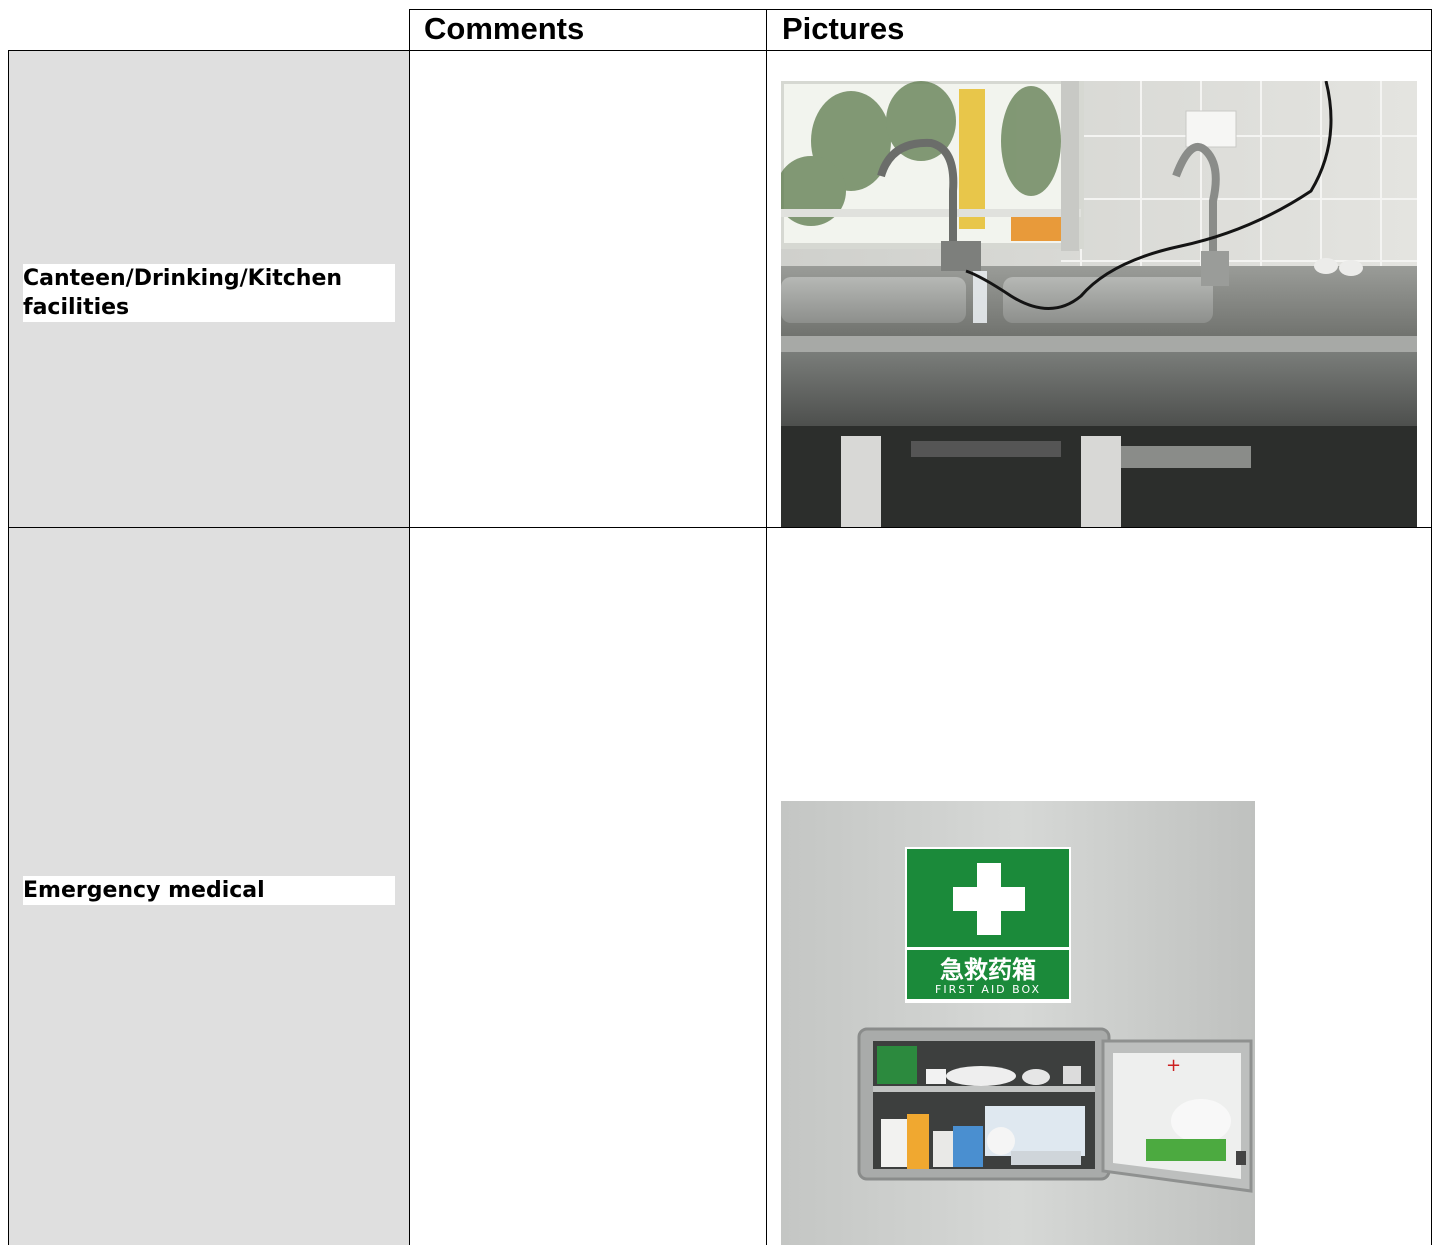 This screenshot has width=1440, height=1245. Describe the element at coordinates (76, 307) in the screenshot. I see `row-label-line: facilities` at that location.